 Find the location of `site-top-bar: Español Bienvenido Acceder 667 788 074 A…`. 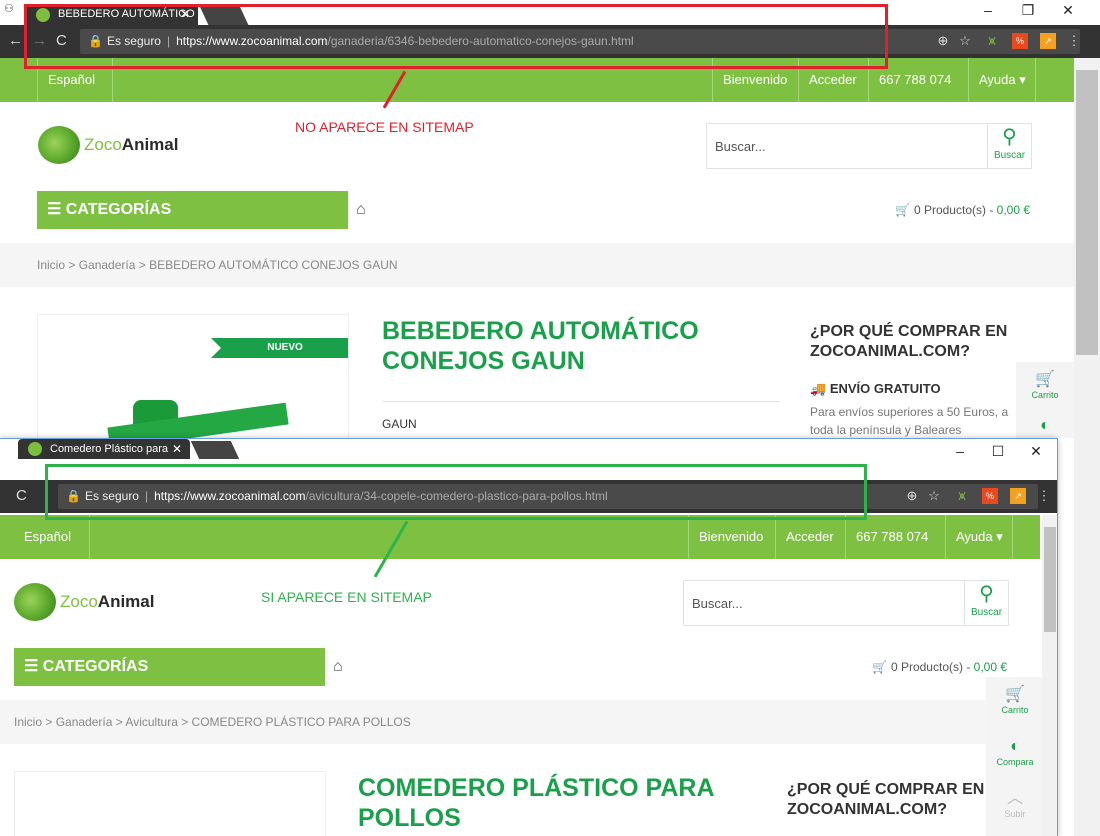

site-top-bar: Español Bienvenido Acceder 667 788 074 A… is located at coordinates (520, 537).